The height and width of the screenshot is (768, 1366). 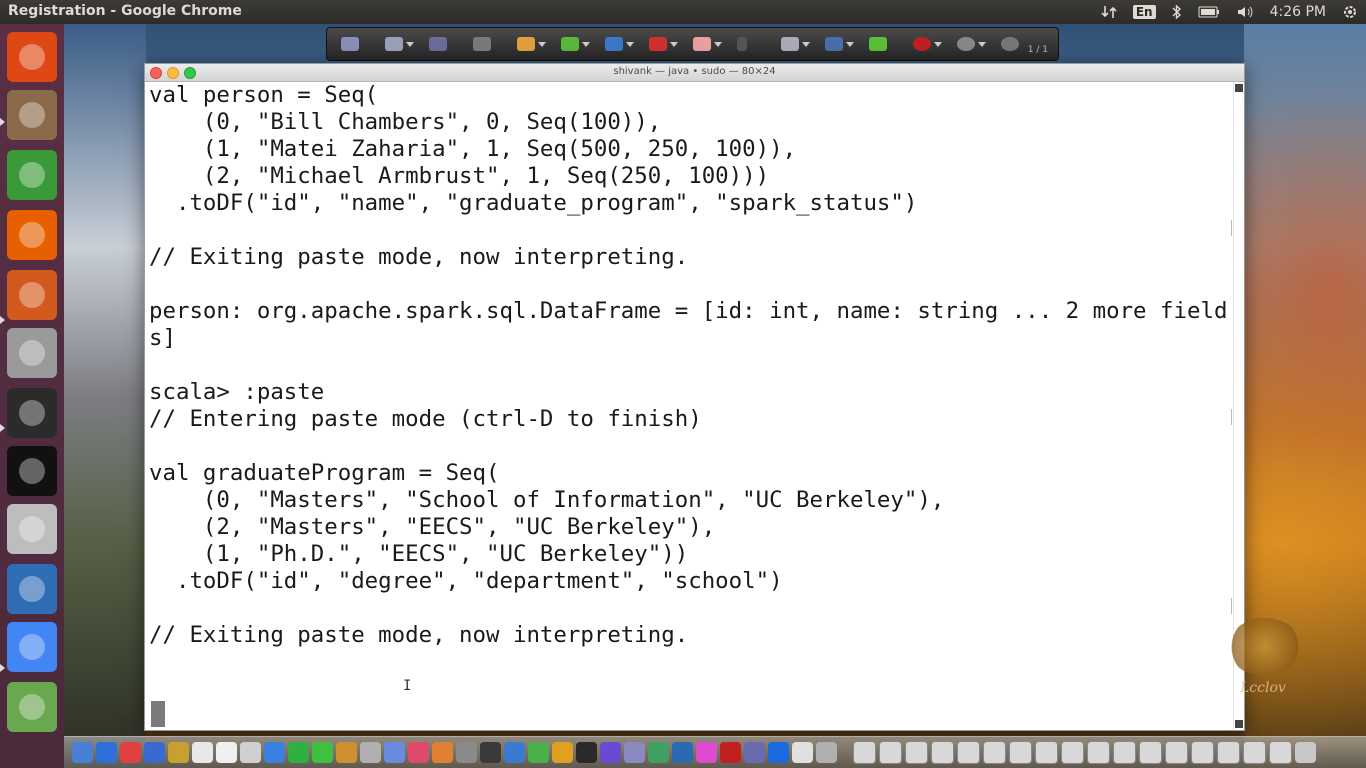 I want to click on star-icon, so click(x=350, y=44).